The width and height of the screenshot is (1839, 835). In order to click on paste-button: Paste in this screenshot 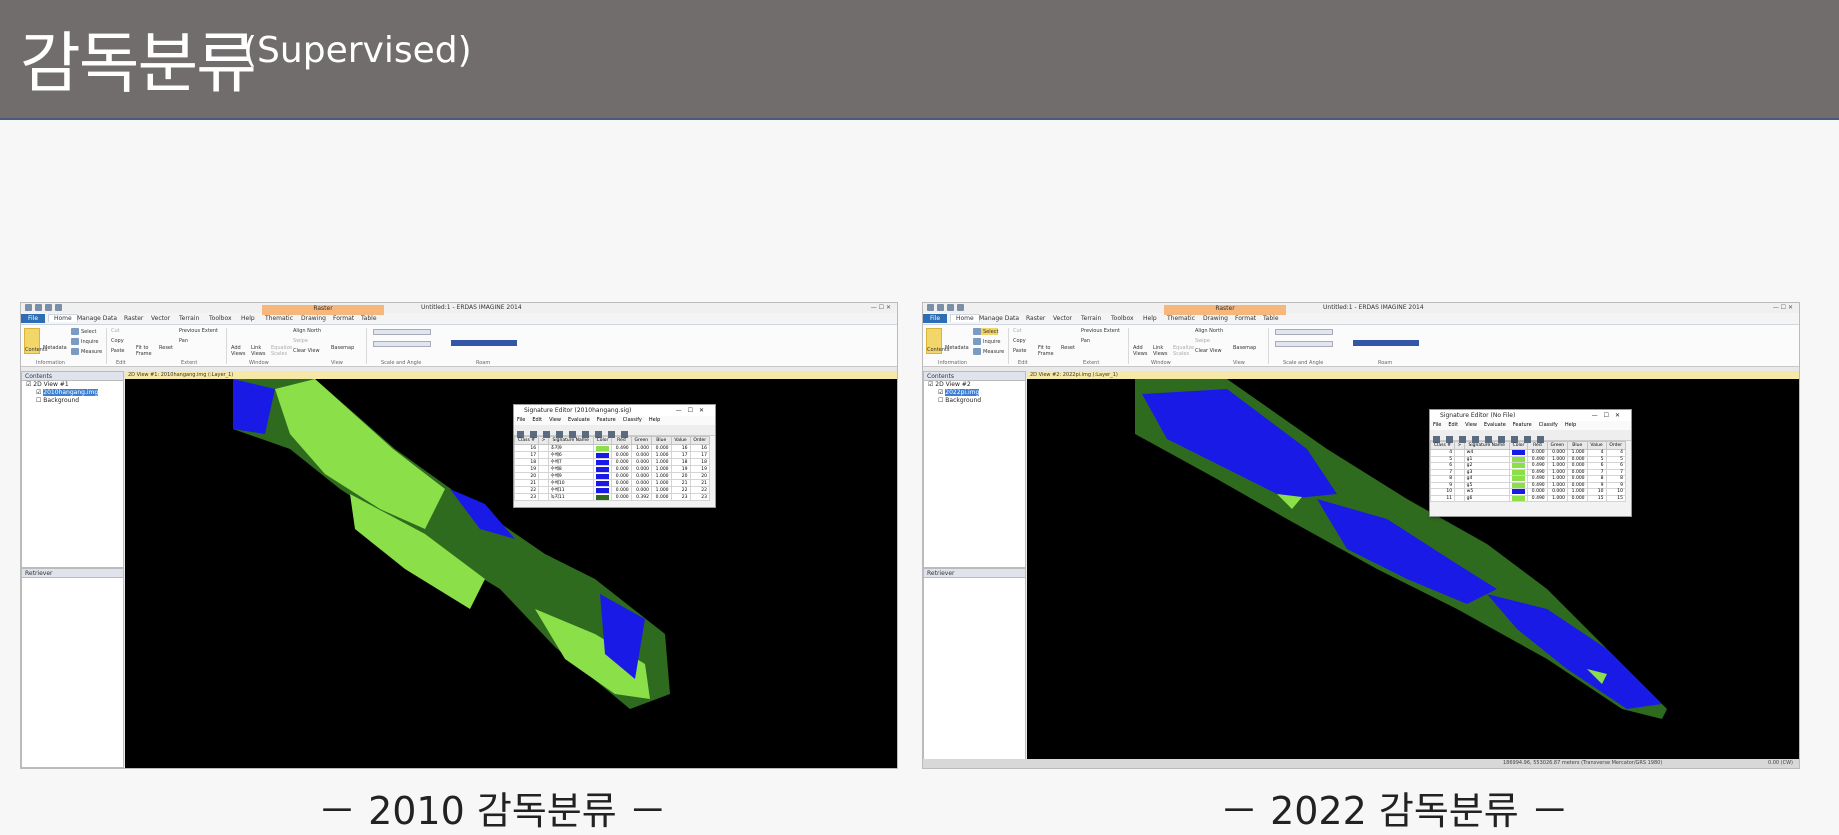, I will do `click(118, 351)`.